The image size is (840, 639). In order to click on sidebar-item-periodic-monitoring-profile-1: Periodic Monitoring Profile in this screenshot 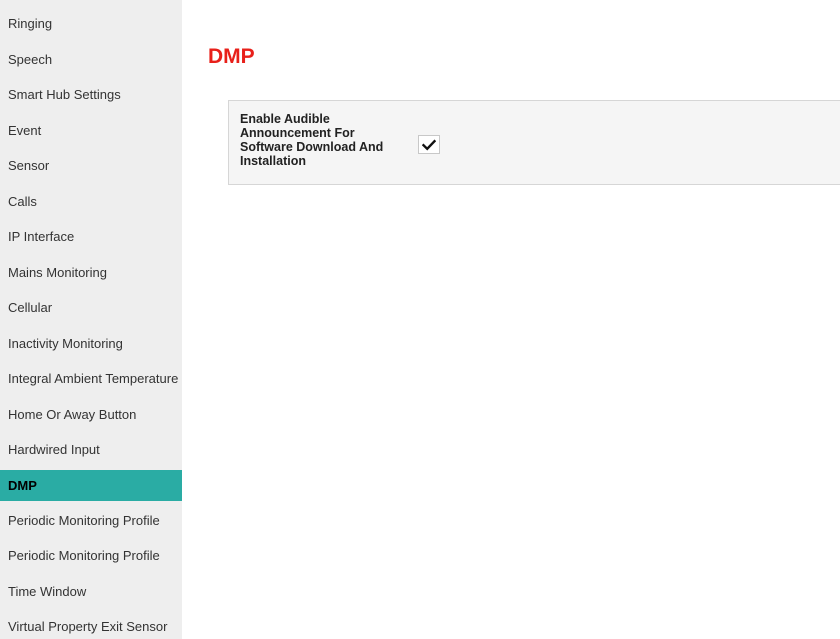, I will do `click(91, 521)`.